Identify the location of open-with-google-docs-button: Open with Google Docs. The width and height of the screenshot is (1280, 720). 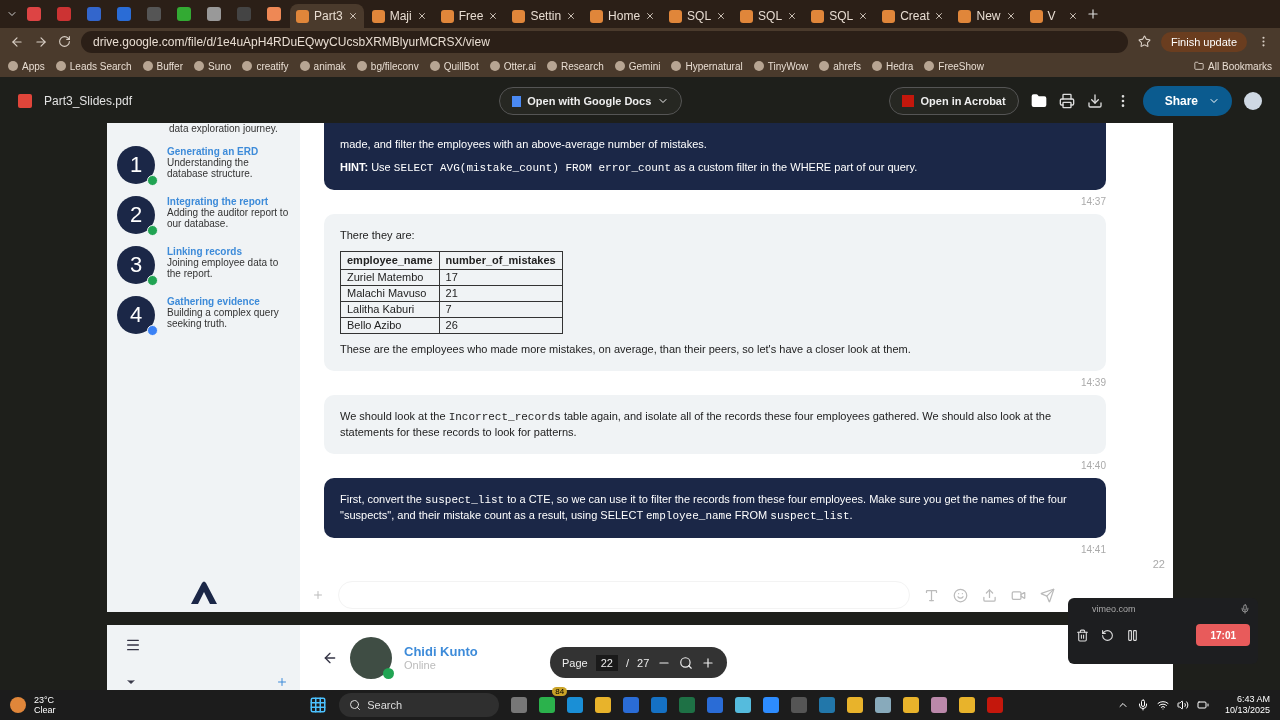
(591, 101).